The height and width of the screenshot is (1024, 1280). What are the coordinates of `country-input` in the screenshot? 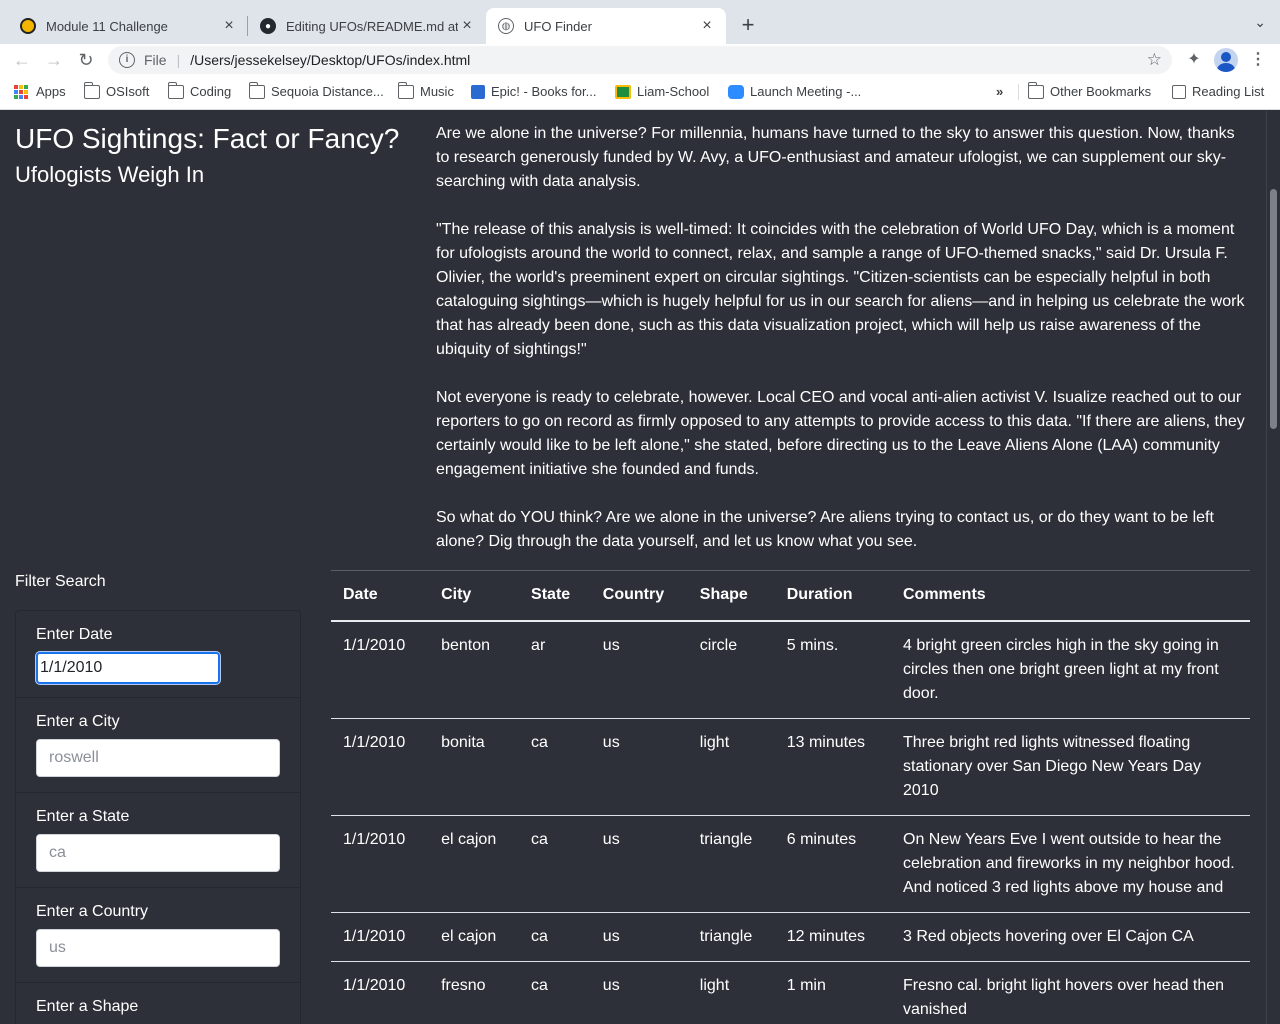 It's located at (158, 948).